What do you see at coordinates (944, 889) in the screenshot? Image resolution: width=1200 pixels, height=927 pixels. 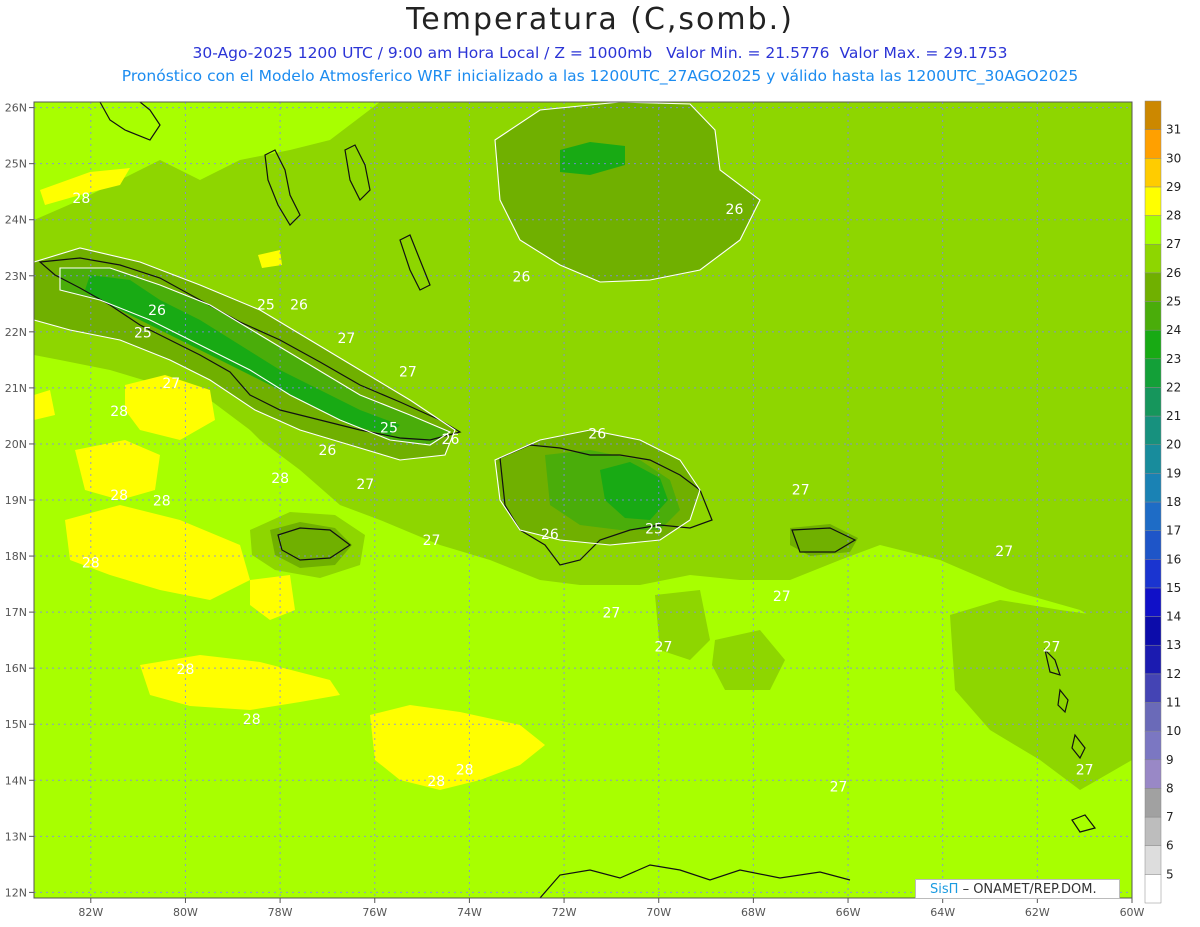 I see `brand-logo-text: SisΠ` at bounding box center [944, 889].